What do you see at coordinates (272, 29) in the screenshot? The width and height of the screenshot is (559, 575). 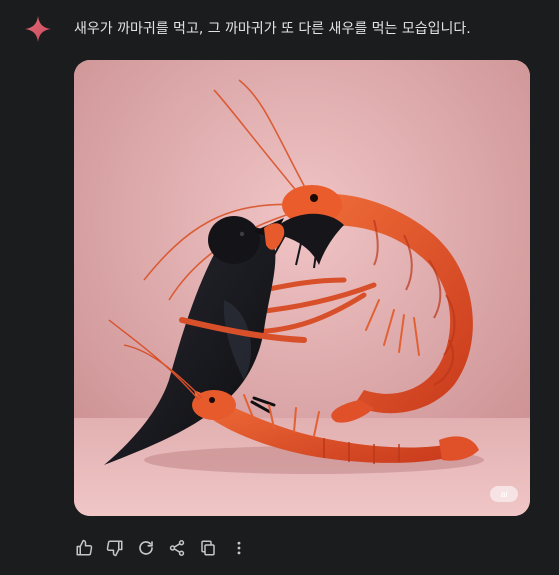 I see `response-message: 새우가 까마귀를 먹고, 그 까마귀가 또 다른 새우를 먹는 모습입니다.` at bounding box center [272, 29].